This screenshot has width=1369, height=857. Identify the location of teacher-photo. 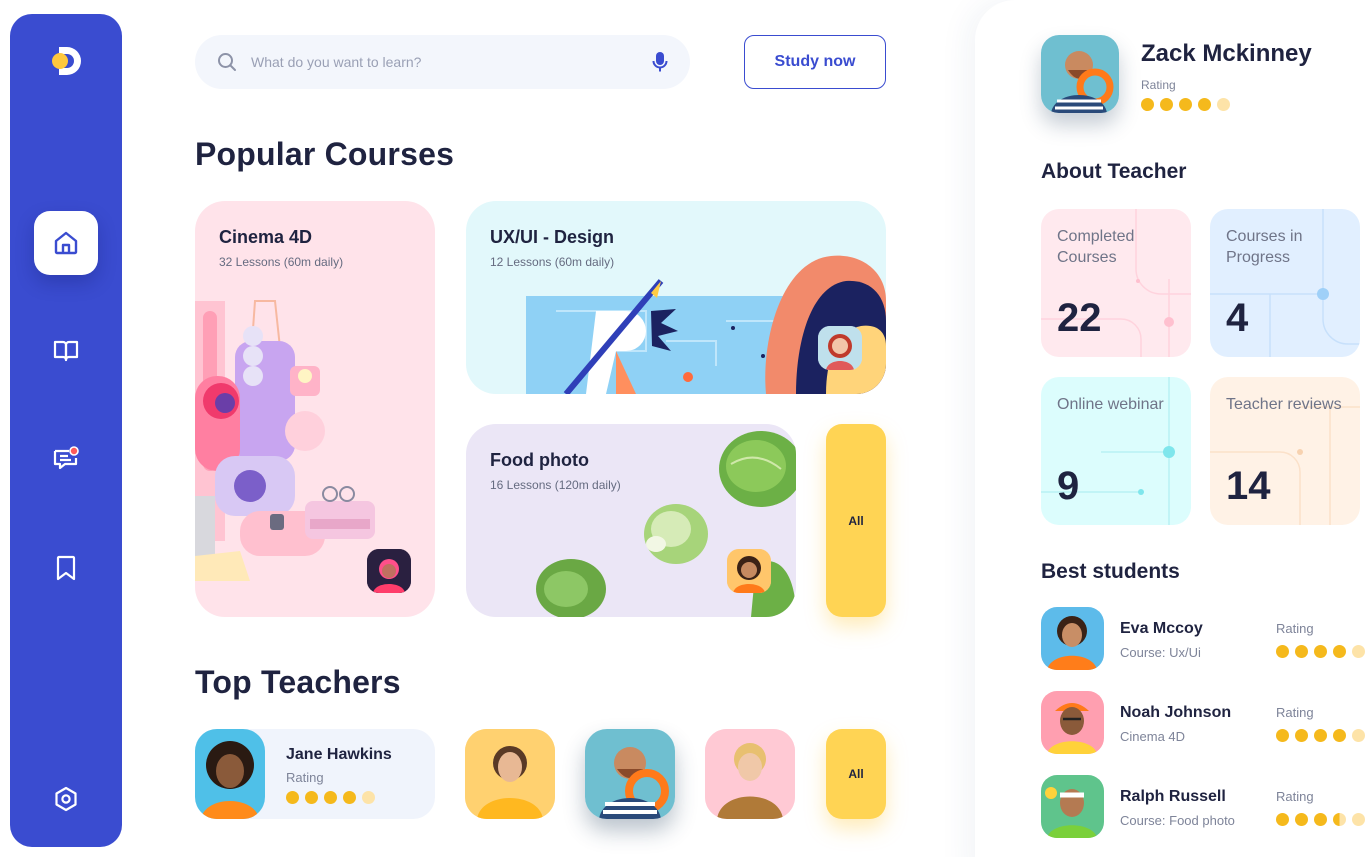
(230, 774).